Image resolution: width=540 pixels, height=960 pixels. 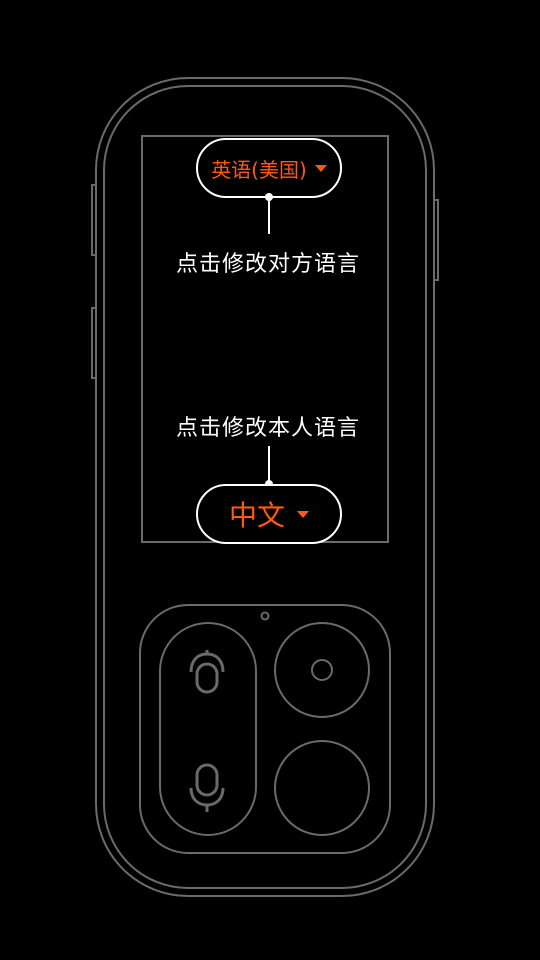 I want to click on own-language-hint: 点击修改本人语言, so click(x=267, y=428).